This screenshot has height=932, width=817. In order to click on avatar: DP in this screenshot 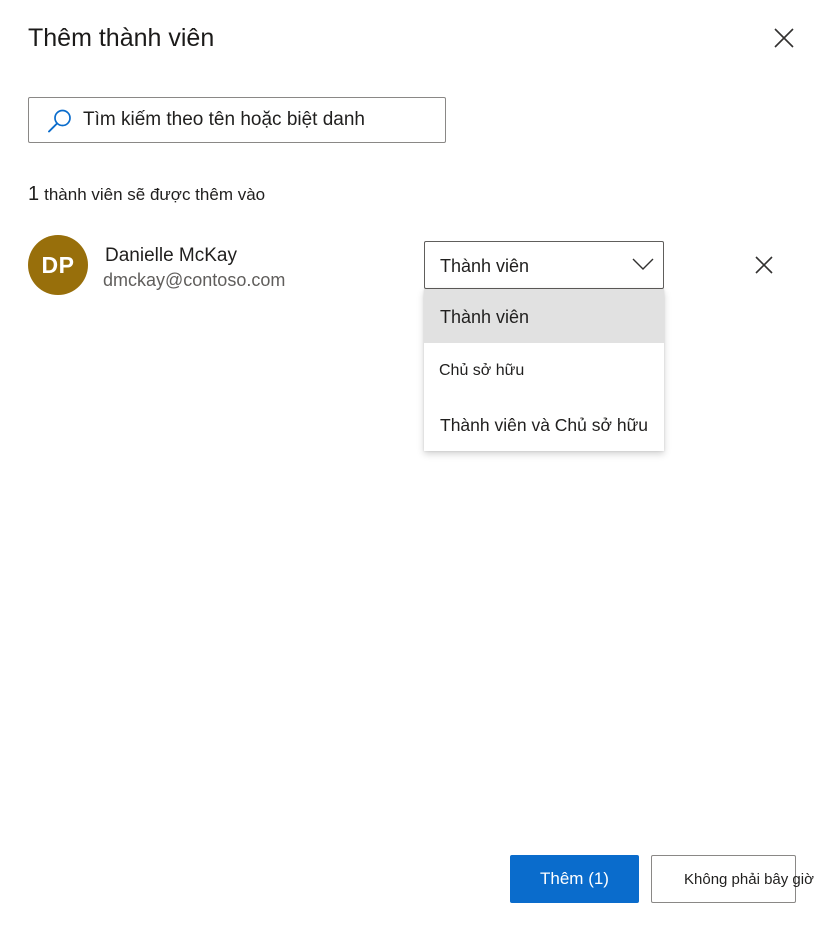, I will do `click(58, 265)`.